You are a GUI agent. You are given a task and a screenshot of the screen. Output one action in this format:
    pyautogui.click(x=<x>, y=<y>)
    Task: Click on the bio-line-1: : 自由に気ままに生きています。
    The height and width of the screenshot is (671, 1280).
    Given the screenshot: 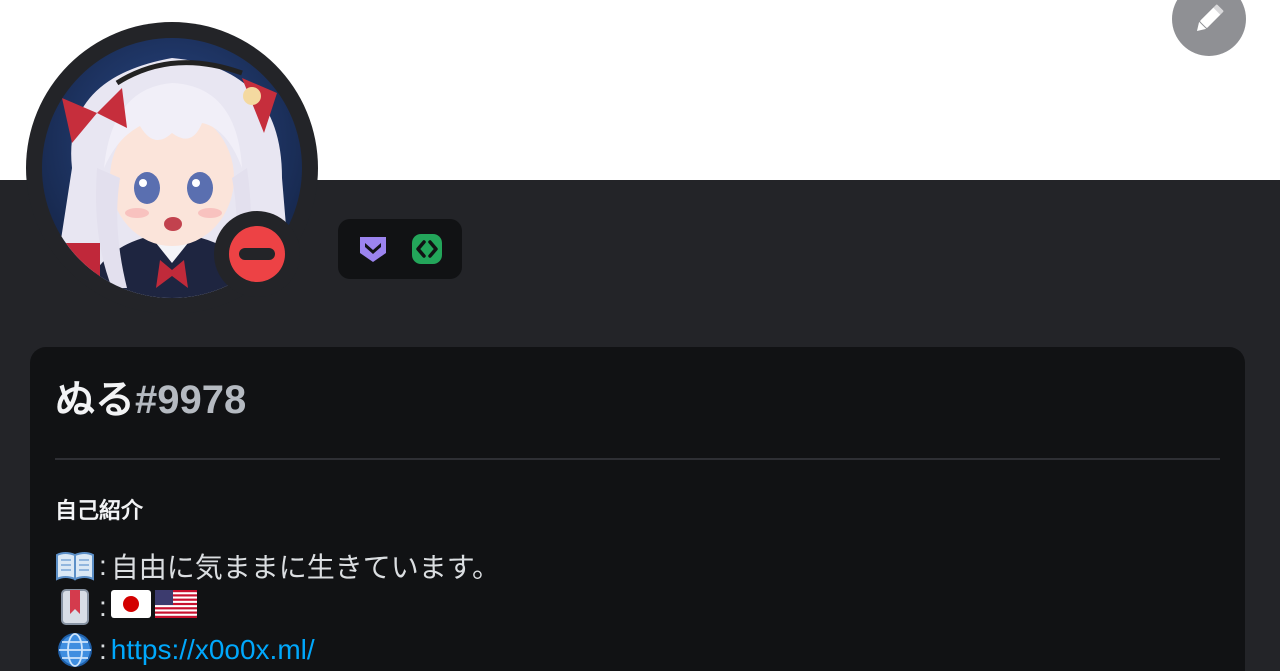 What is the action you would take?
    pyautogui.click(x=277, y=566)
    